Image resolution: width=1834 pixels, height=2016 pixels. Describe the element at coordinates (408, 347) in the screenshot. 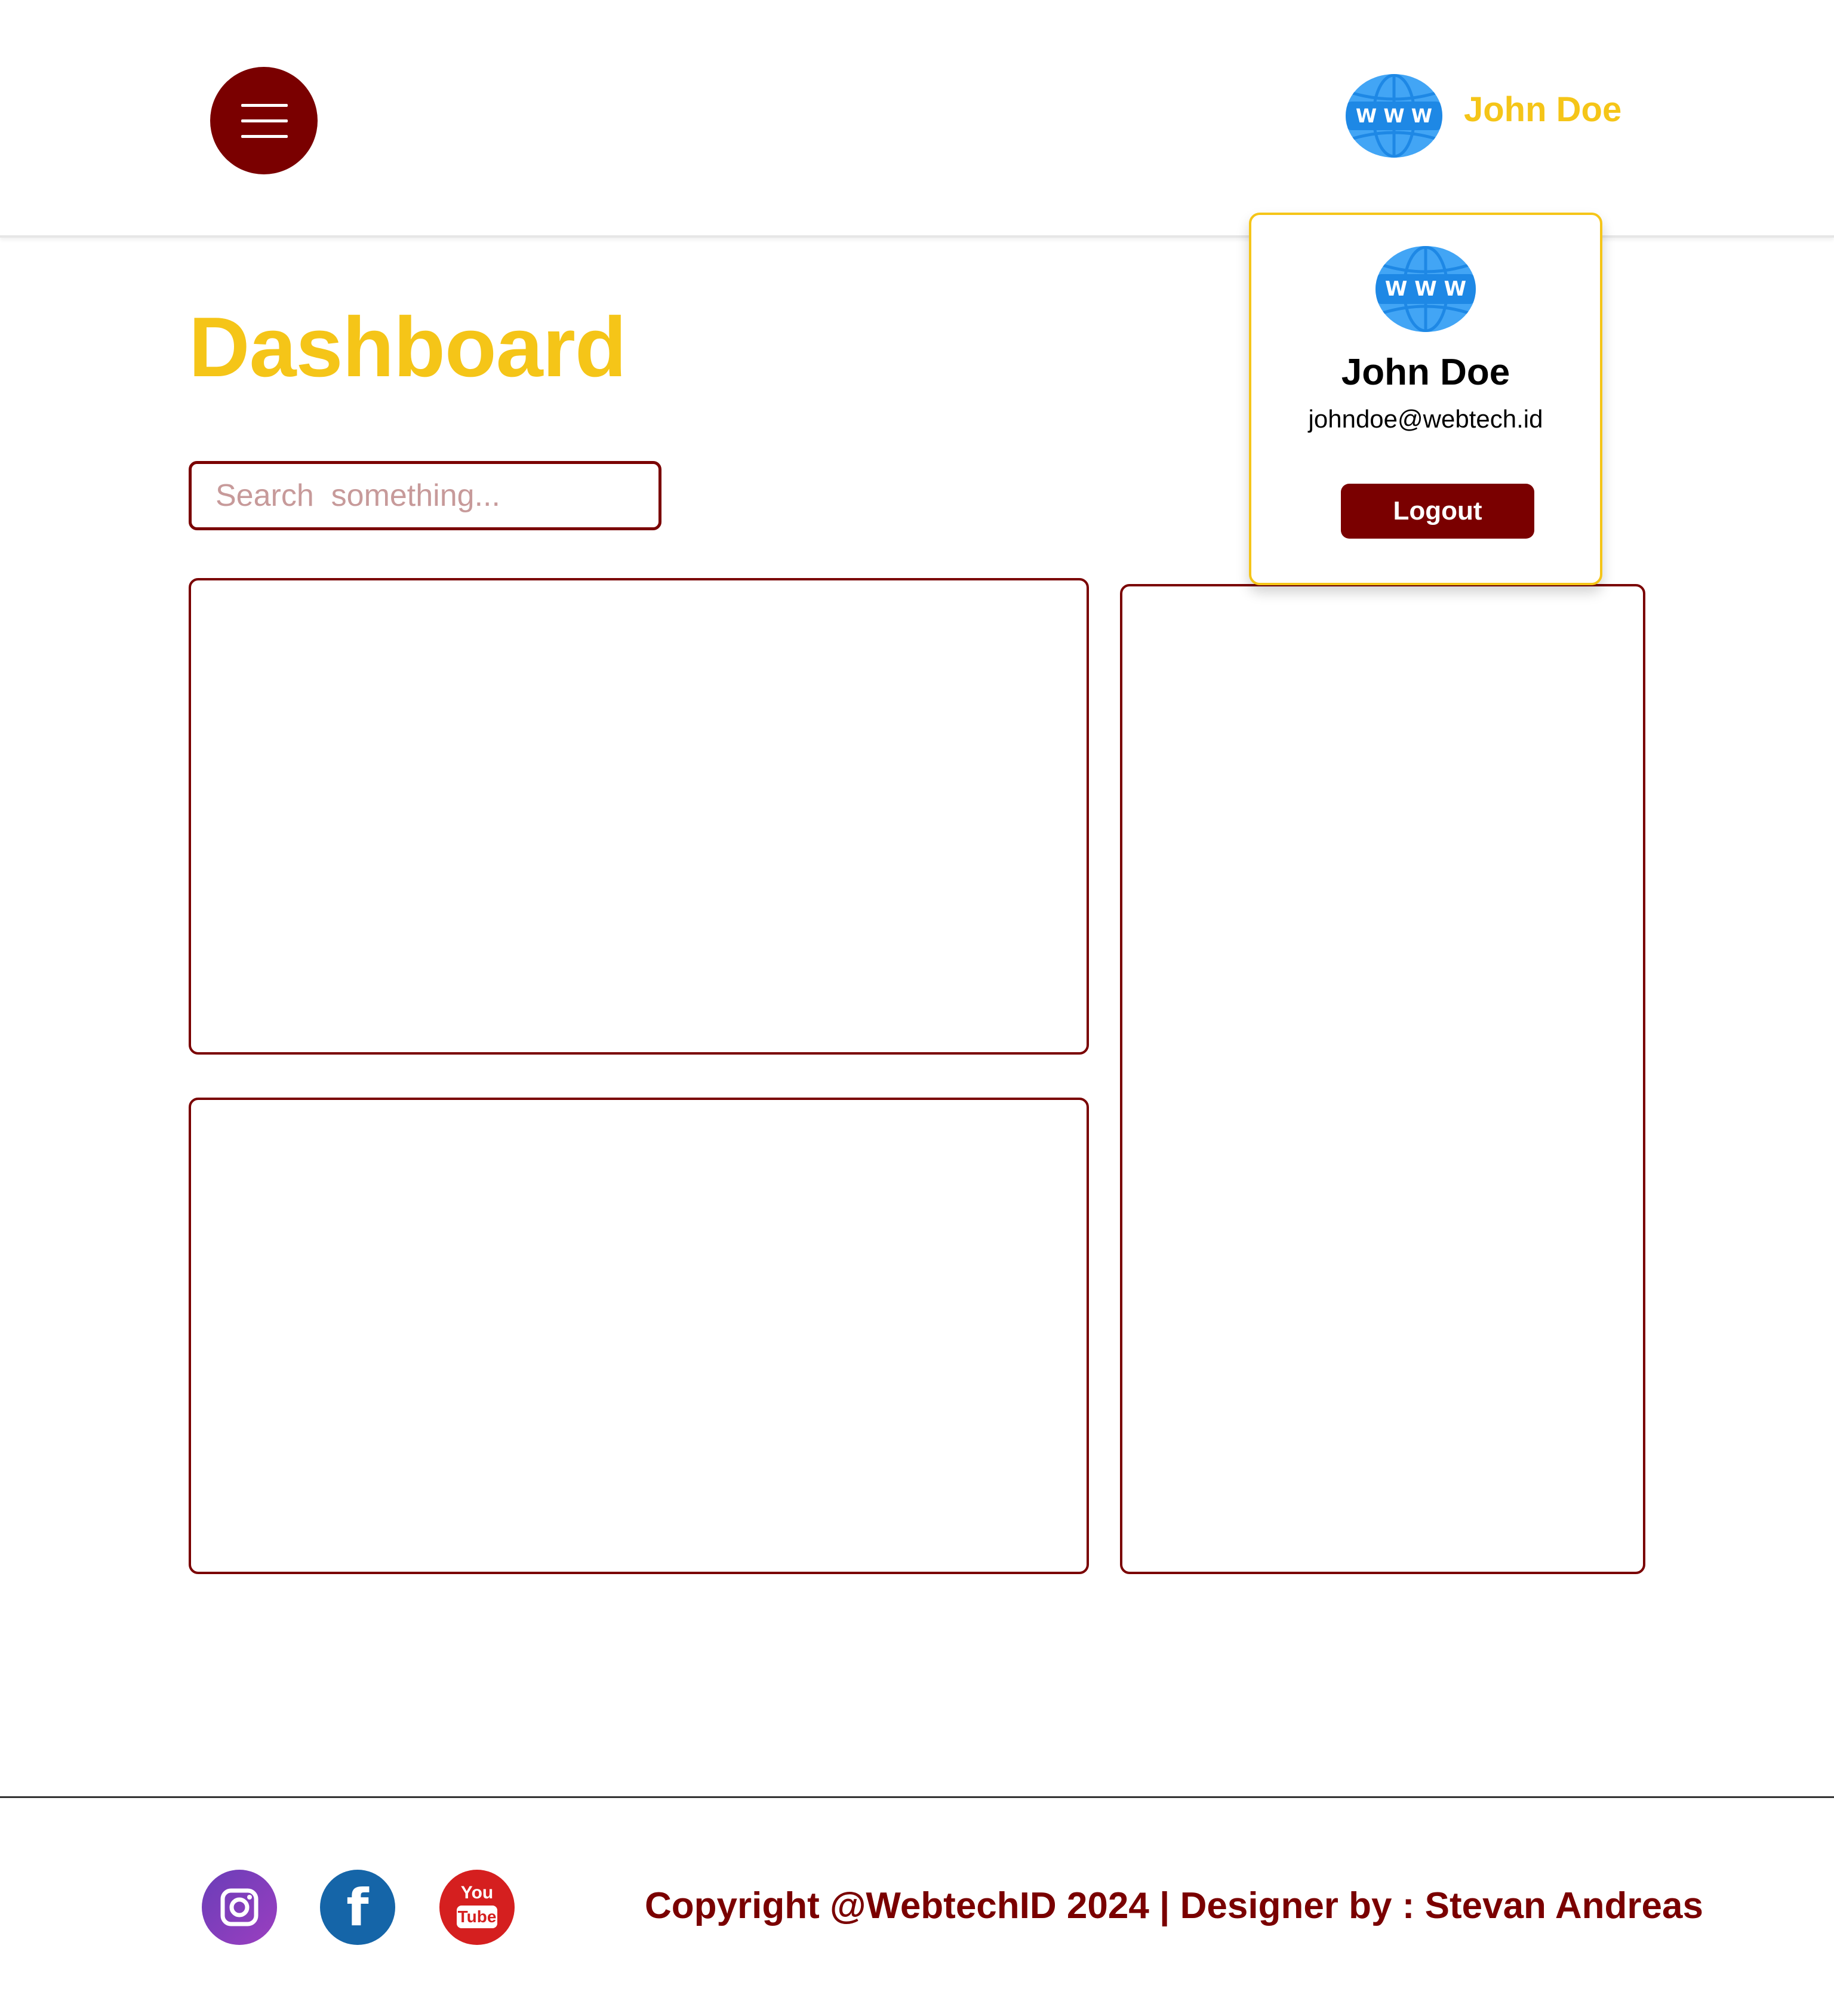

I see `page-title: Dashboard` at that location.